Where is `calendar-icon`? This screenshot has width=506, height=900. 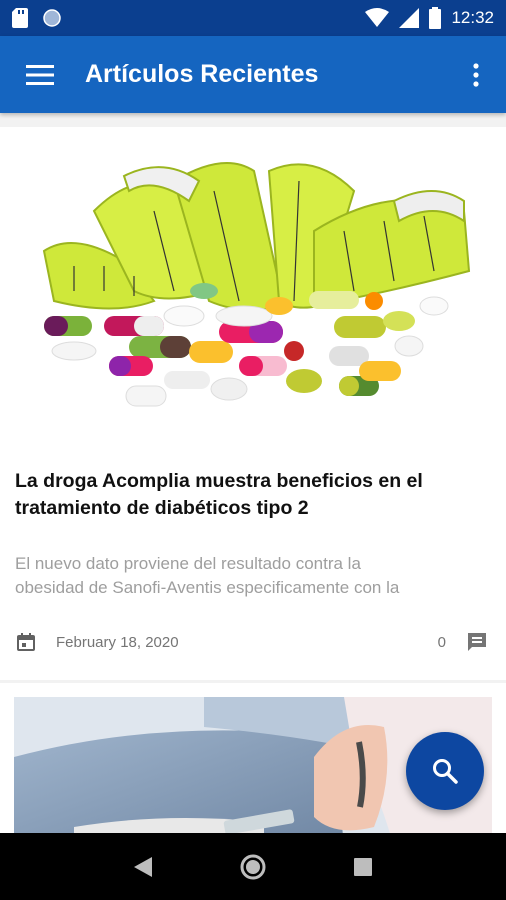 calendar-icon is located at coordinates (26, 642).